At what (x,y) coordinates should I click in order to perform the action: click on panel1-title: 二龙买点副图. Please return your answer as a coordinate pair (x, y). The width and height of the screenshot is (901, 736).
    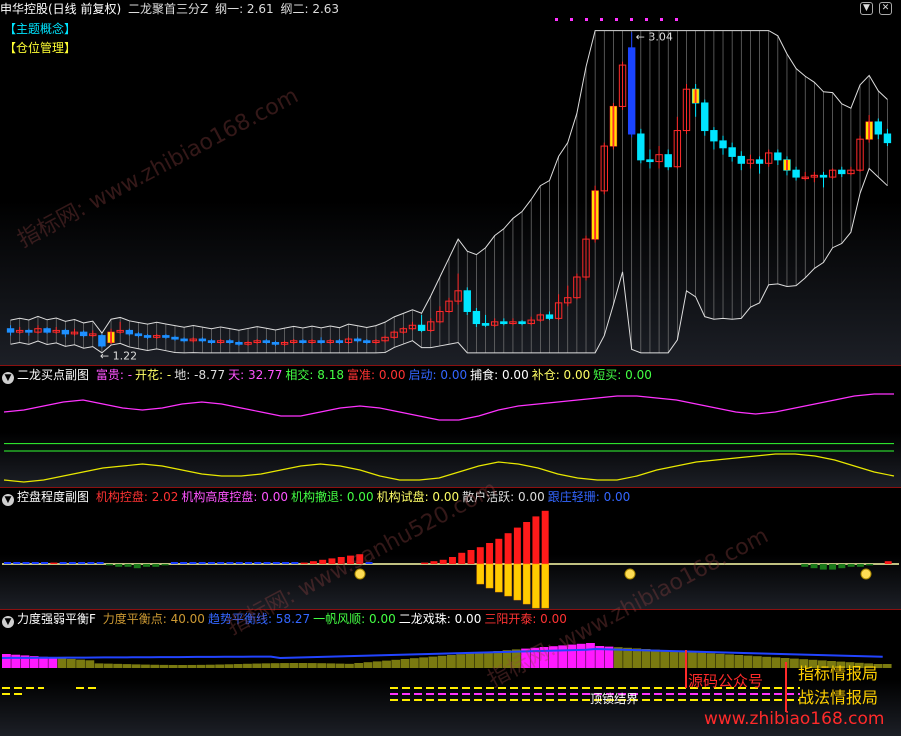
    Looking at the image, I should click on (53, 375).